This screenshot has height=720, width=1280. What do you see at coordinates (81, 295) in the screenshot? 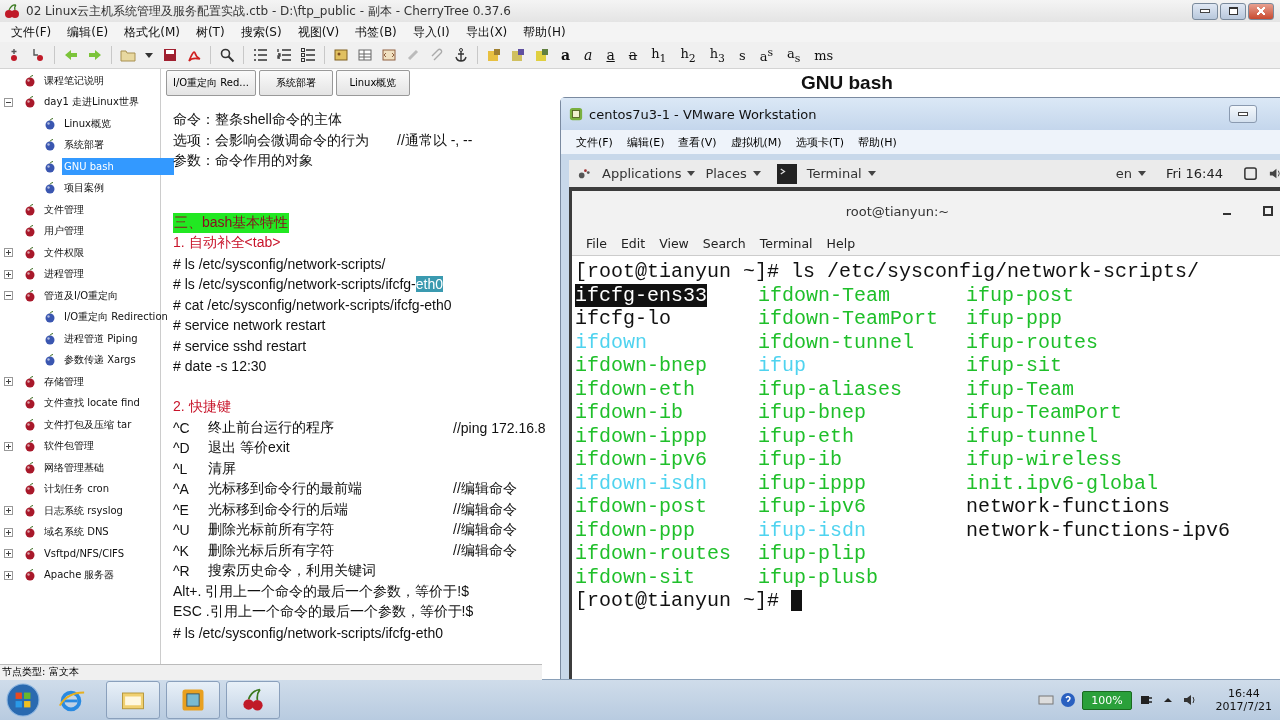
I see `tree-item: 管道及I/O重定向` at bounding box center [81, 295].